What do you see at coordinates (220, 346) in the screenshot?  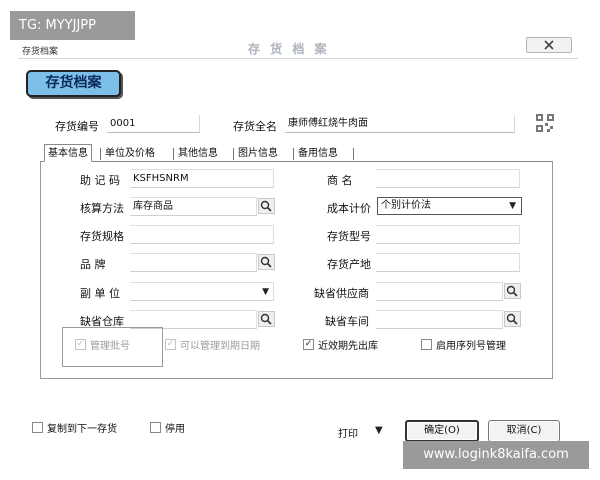 I see `expiry-label: 可以管理到期日期` at bounding box center [220, 346].